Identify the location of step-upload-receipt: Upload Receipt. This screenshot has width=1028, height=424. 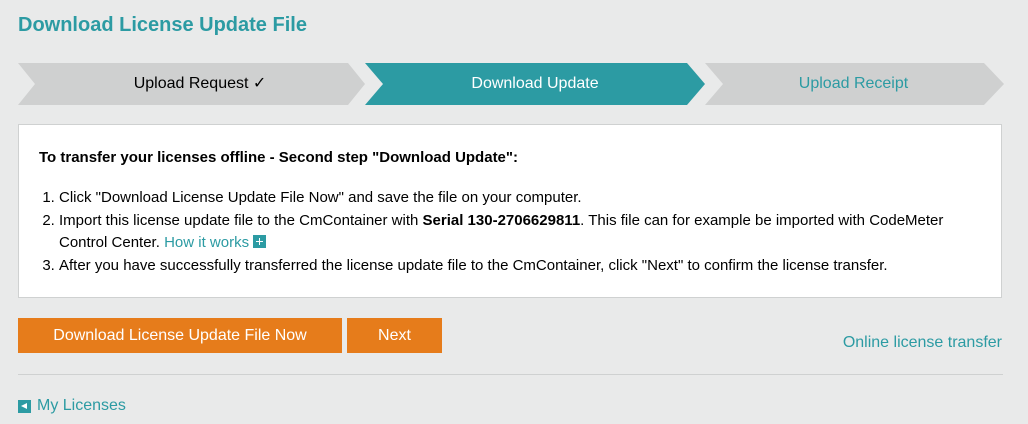
(853, 83).